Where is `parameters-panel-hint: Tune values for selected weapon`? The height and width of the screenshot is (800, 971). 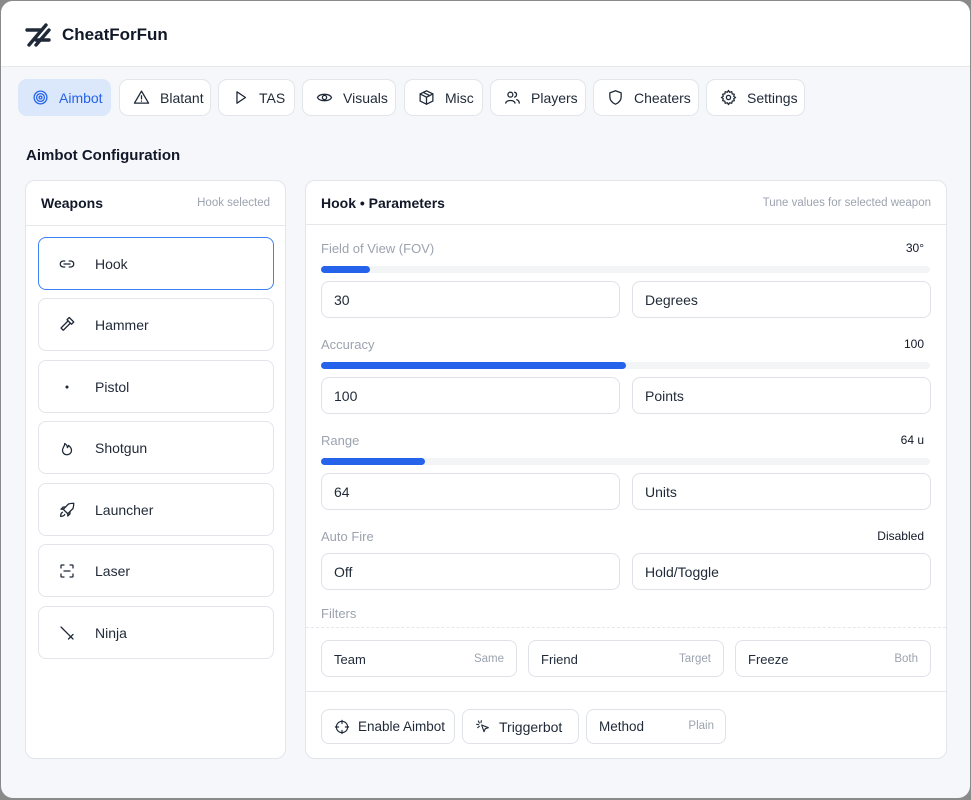 parameters-panel-hint: Tune values for selected weapon is located at coordinates (846, 203).